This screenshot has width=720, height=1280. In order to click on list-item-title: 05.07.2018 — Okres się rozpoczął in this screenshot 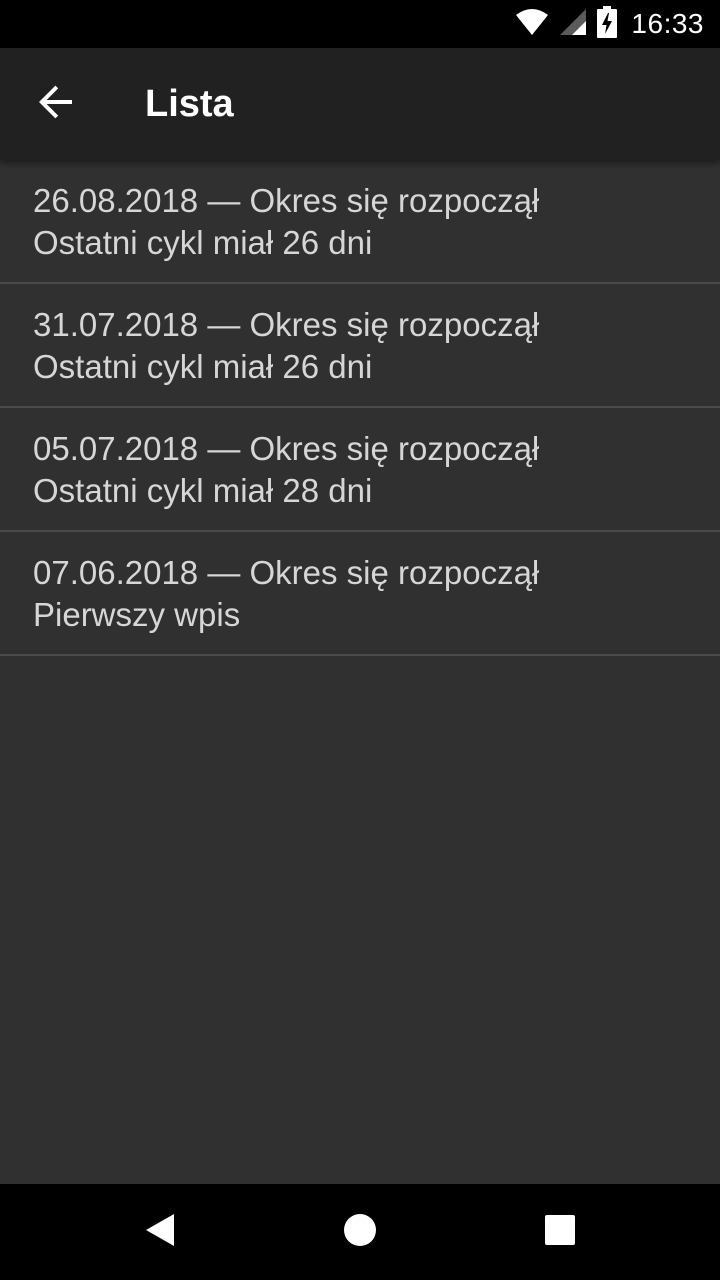, I will do `click(286, 448)`.